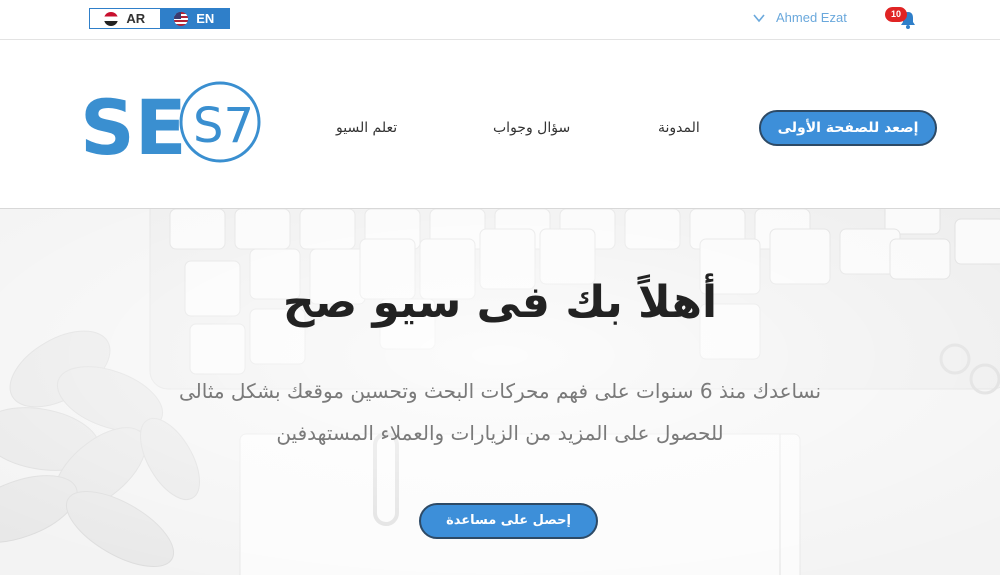 The width and height of the screenshot is (1000, 575). I want to click on logo-se-text: SE, so click(133, 126).